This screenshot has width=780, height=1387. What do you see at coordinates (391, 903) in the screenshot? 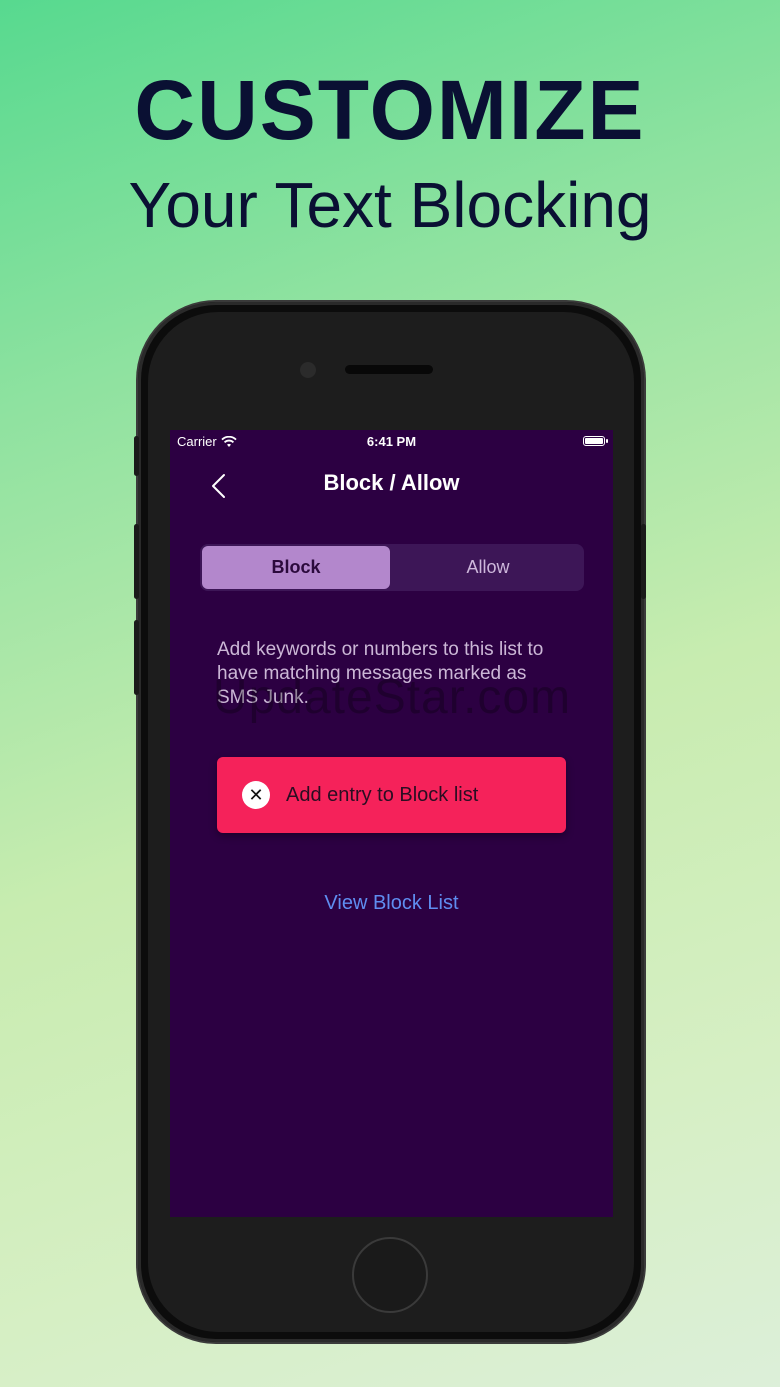
I see `view-block-list-link: View Block List` at bounding box center [391, 903].